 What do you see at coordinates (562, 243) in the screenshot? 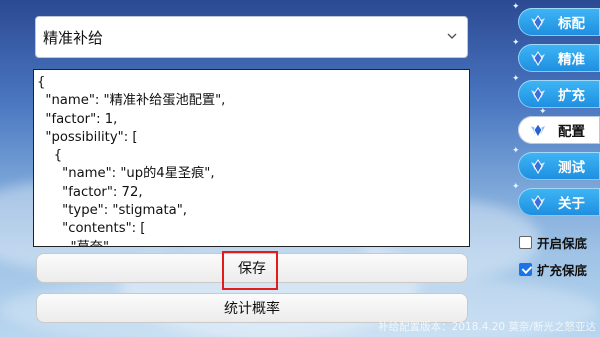
I see `guarantee-label: 开启保底` at bounding box center [562, 243].